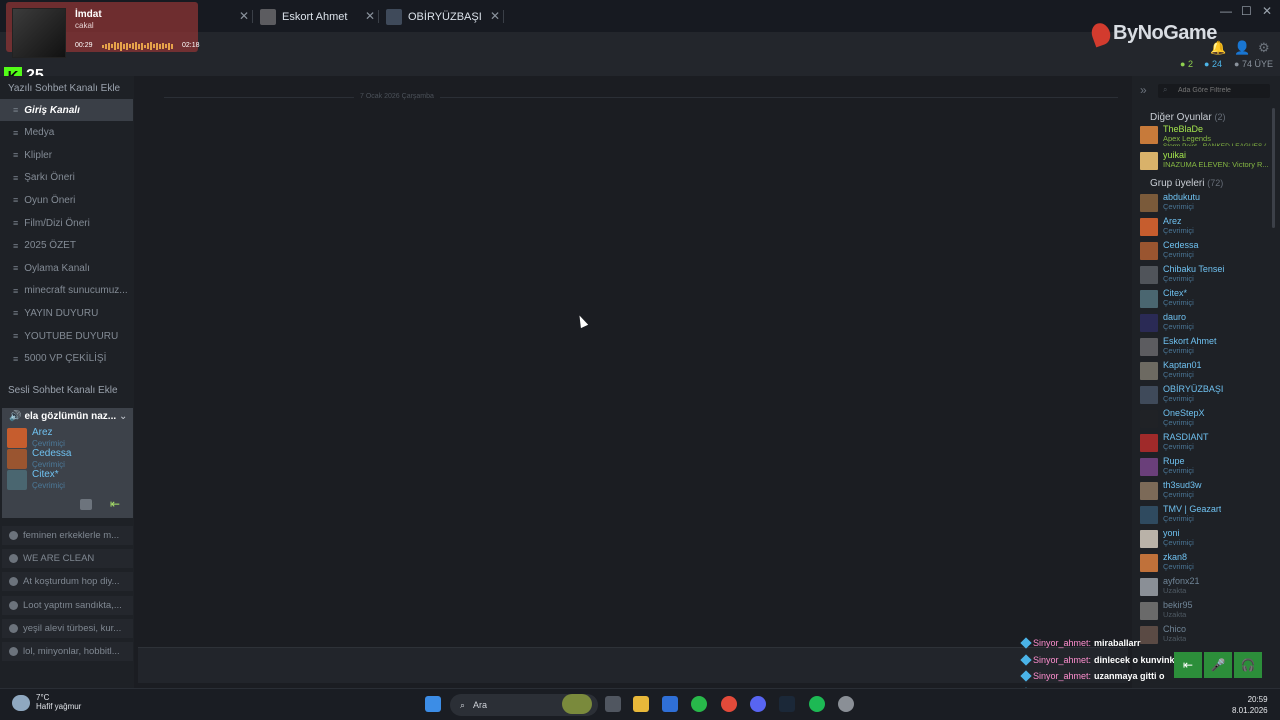 The height and width of the screenshot is (720, 1280). I want to click on voice-member: Cedessa Çevrimiçi, so click(39, 459).